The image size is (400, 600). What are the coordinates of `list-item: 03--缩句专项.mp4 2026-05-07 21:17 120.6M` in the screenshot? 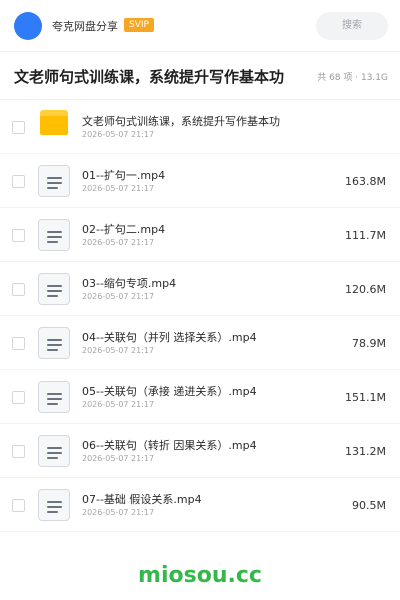 It's located at (200, 289).